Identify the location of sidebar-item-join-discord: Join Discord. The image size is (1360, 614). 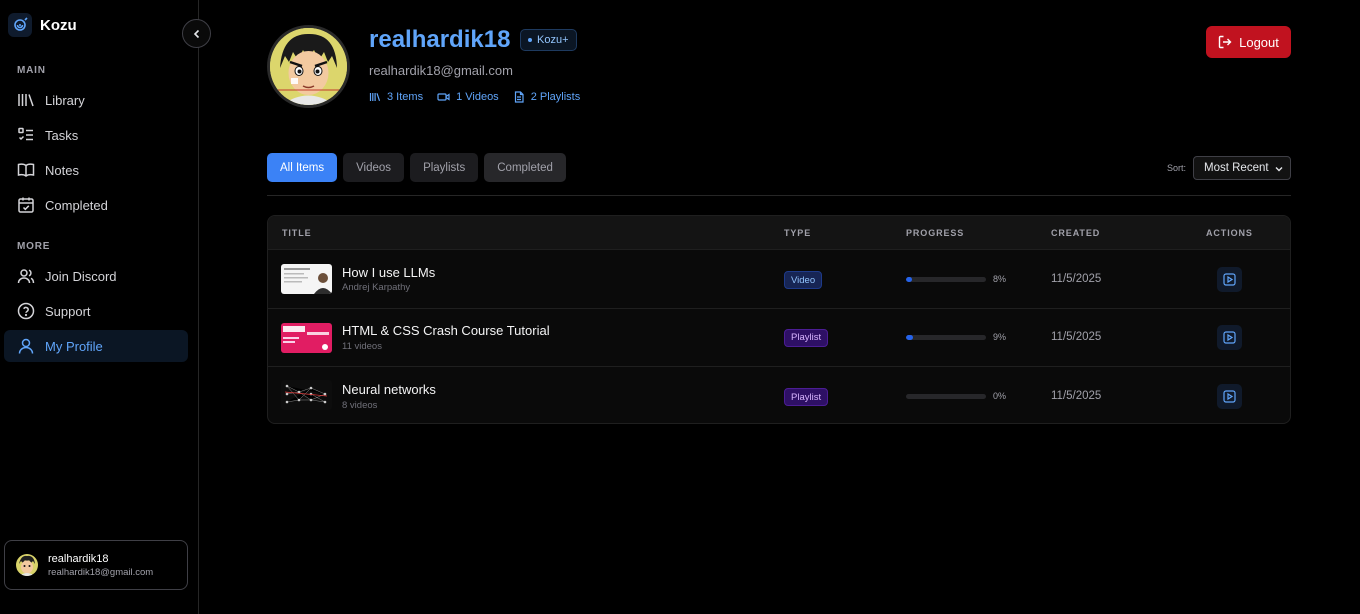
(96, 276).